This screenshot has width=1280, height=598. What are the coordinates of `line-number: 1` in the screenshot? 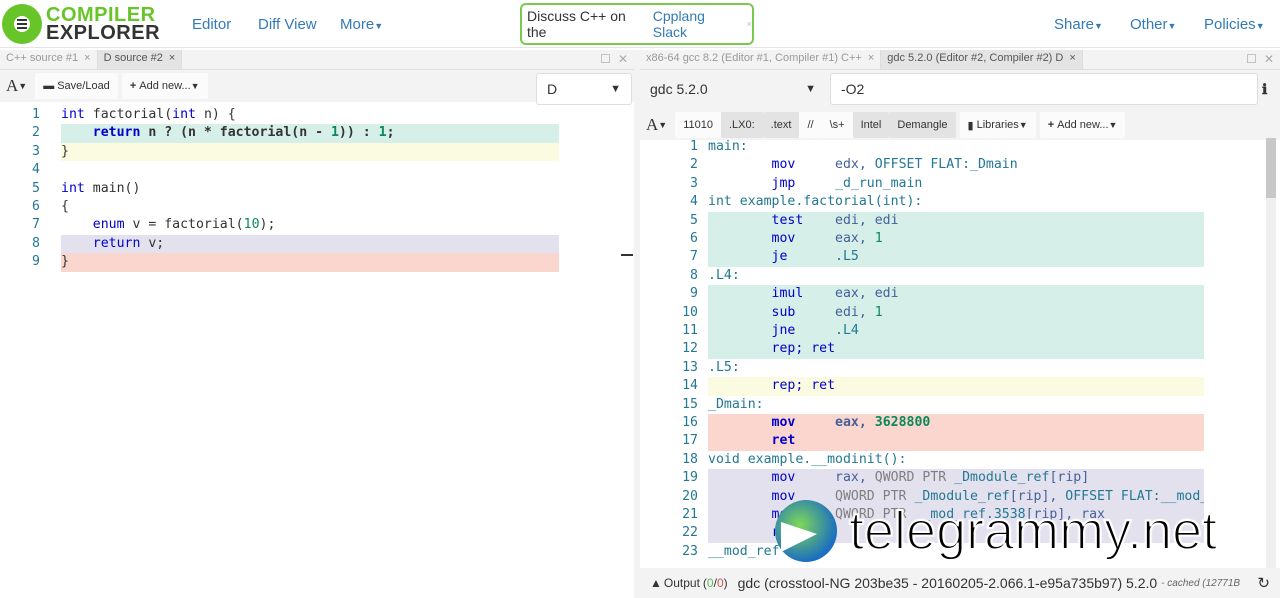 It's located at (694, 146).